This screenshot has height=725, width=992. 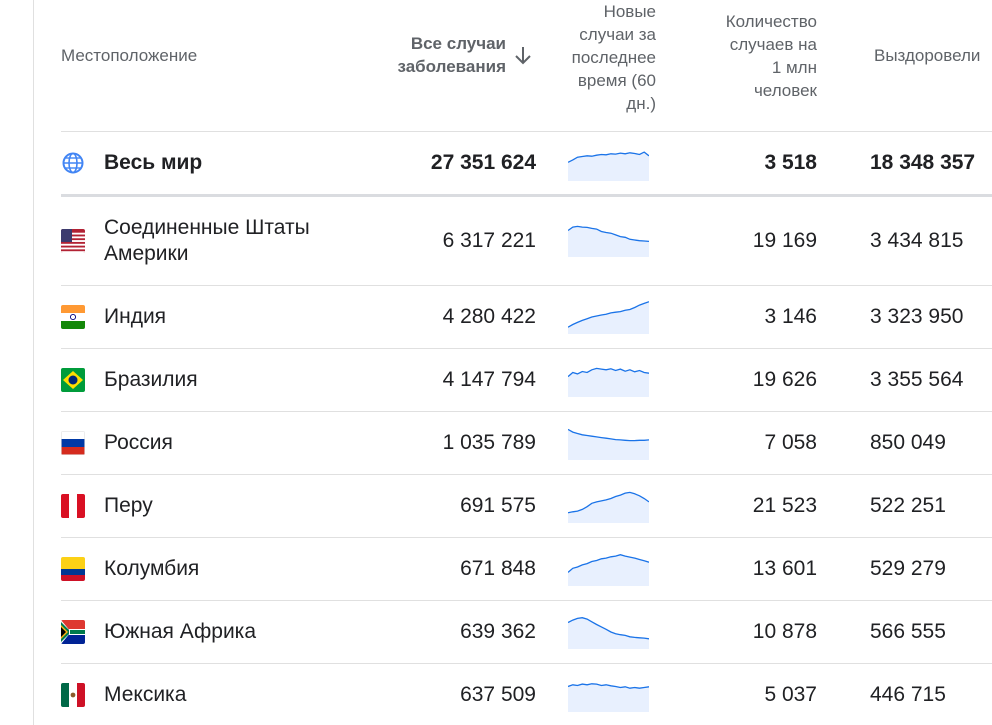 I want to click on colombia-flag-icon, so click(x=73, y=569).